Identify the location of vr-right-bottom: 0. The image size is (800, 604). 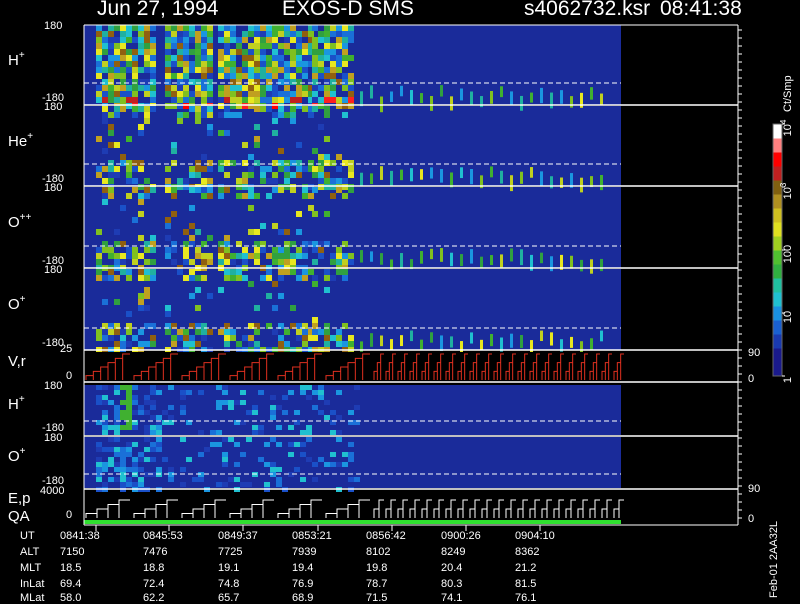
(751, 379).